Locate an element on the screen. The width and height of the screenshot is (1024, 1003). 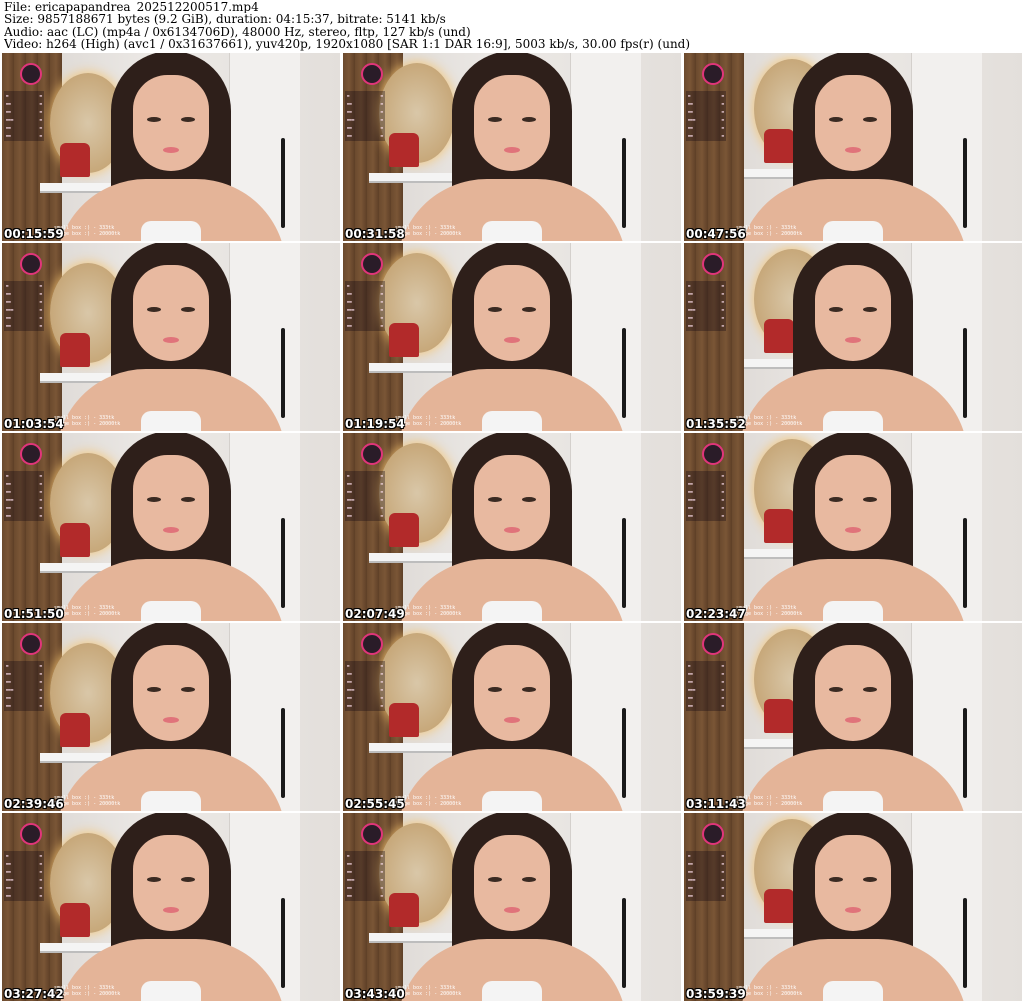
thumbnail-timestamp: 01:19:54 is located at coordinates (375, 424).